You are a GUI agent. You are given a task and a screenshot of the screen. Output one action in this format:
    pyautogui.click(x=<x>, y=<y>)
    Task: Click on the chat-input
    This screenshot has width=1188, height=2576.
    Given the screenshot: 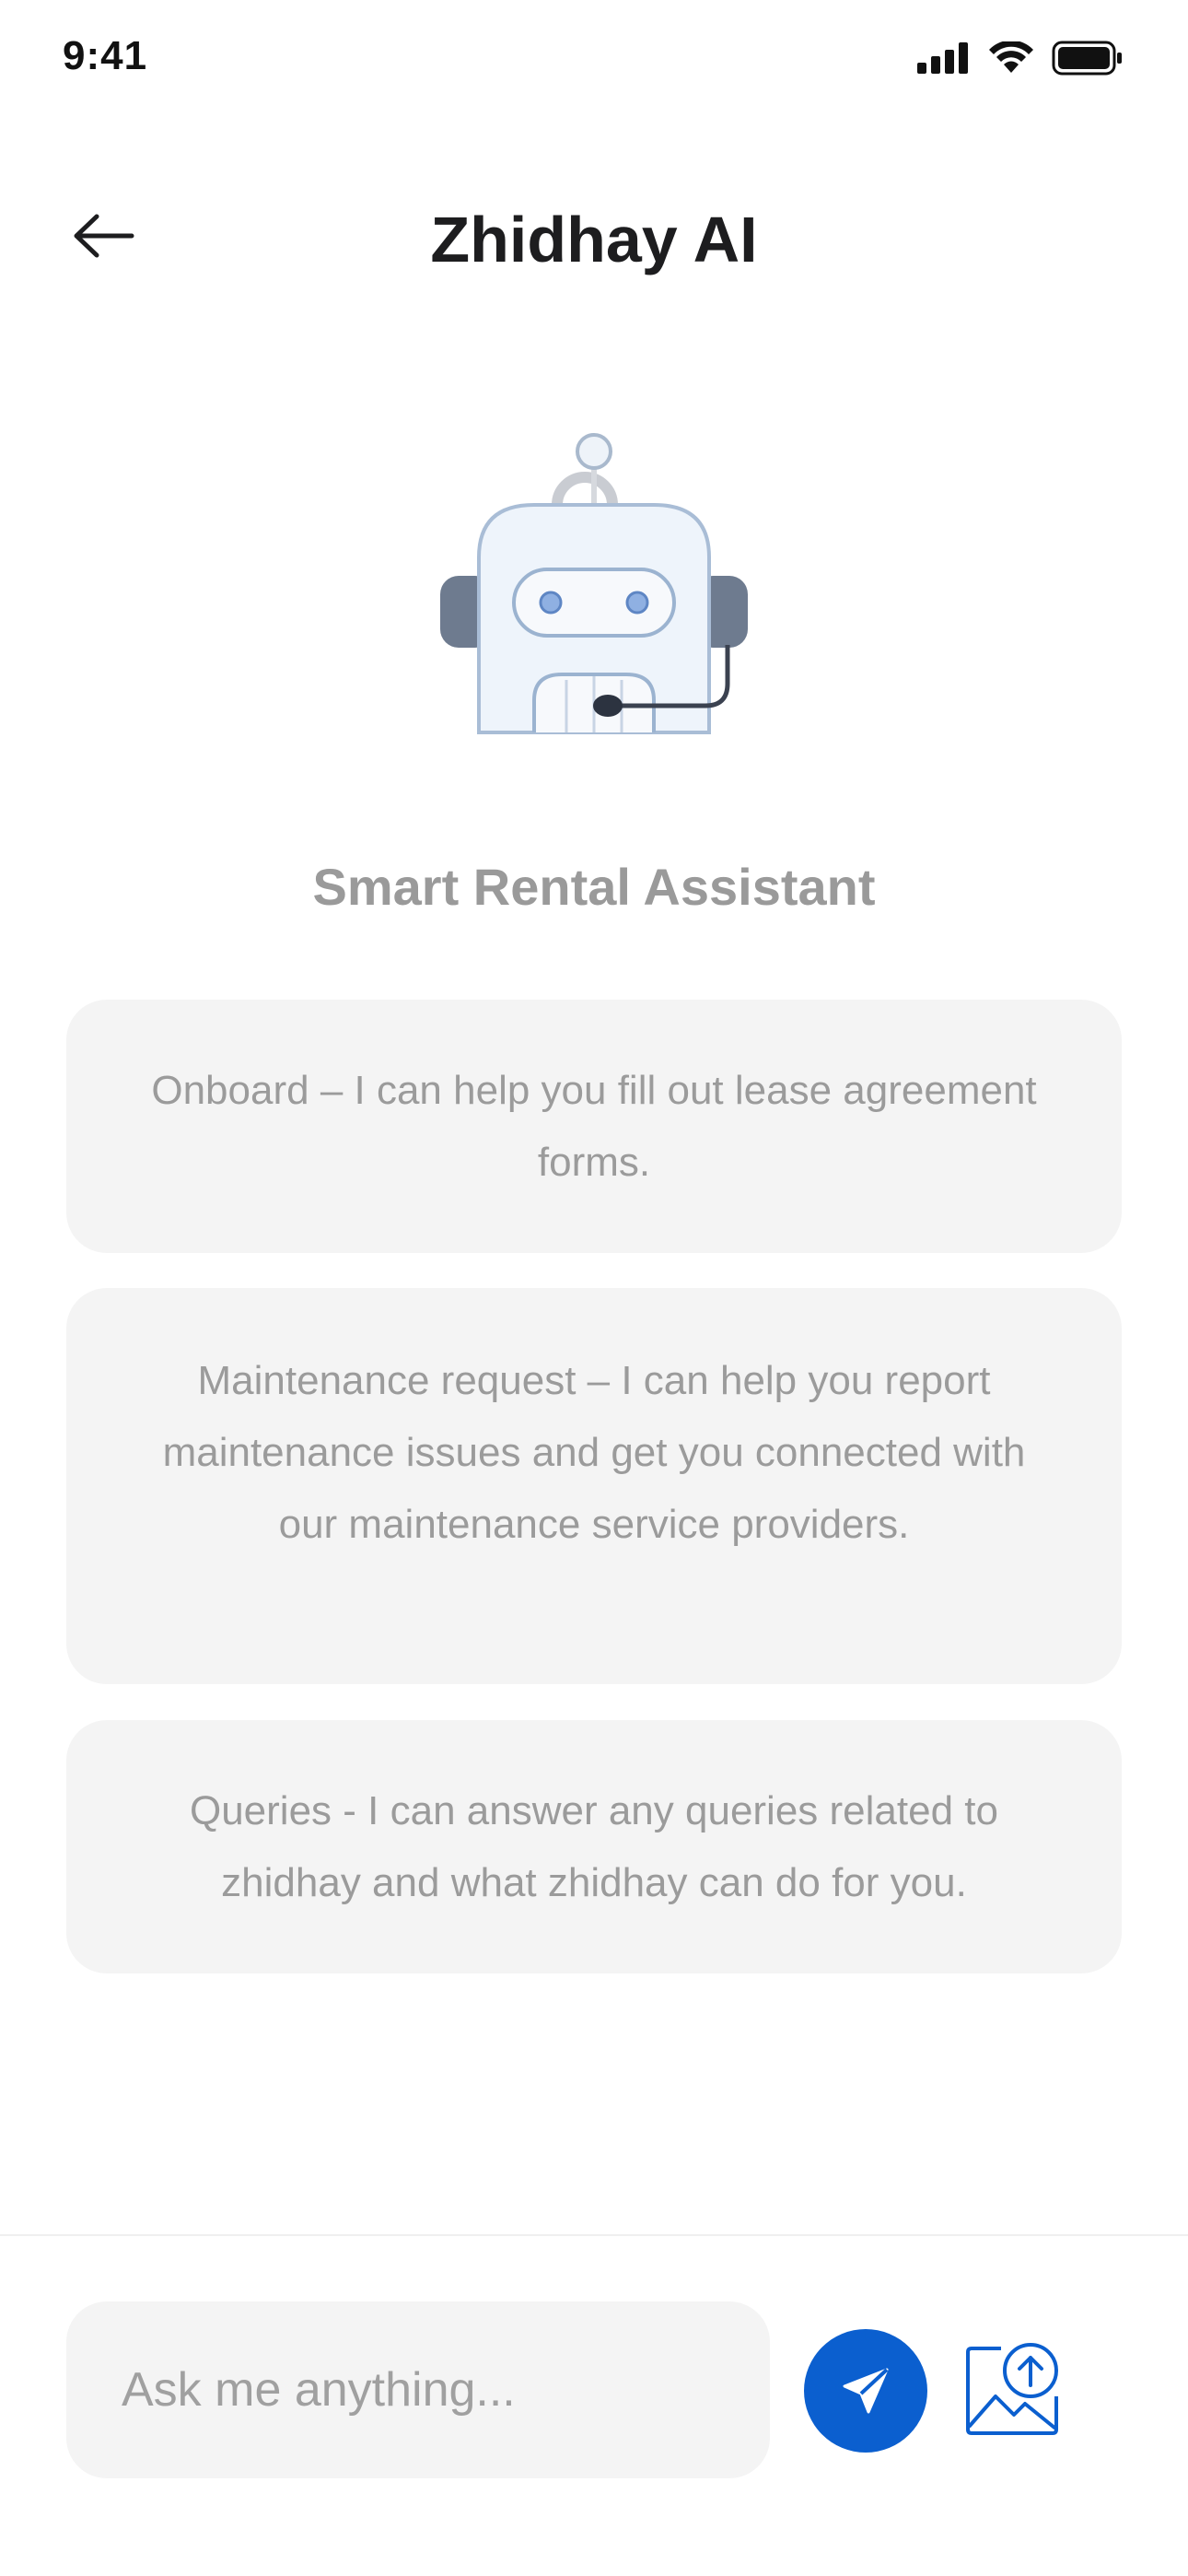 What is the action you would take?
    pyautogui.click(x=418, y=2389)
    